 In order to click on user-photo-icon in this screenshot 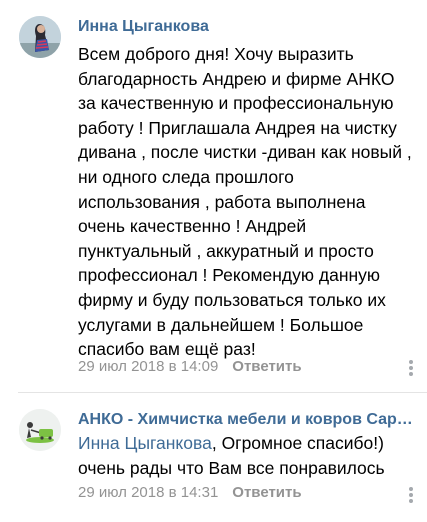, I will do `click(40, 37)`.